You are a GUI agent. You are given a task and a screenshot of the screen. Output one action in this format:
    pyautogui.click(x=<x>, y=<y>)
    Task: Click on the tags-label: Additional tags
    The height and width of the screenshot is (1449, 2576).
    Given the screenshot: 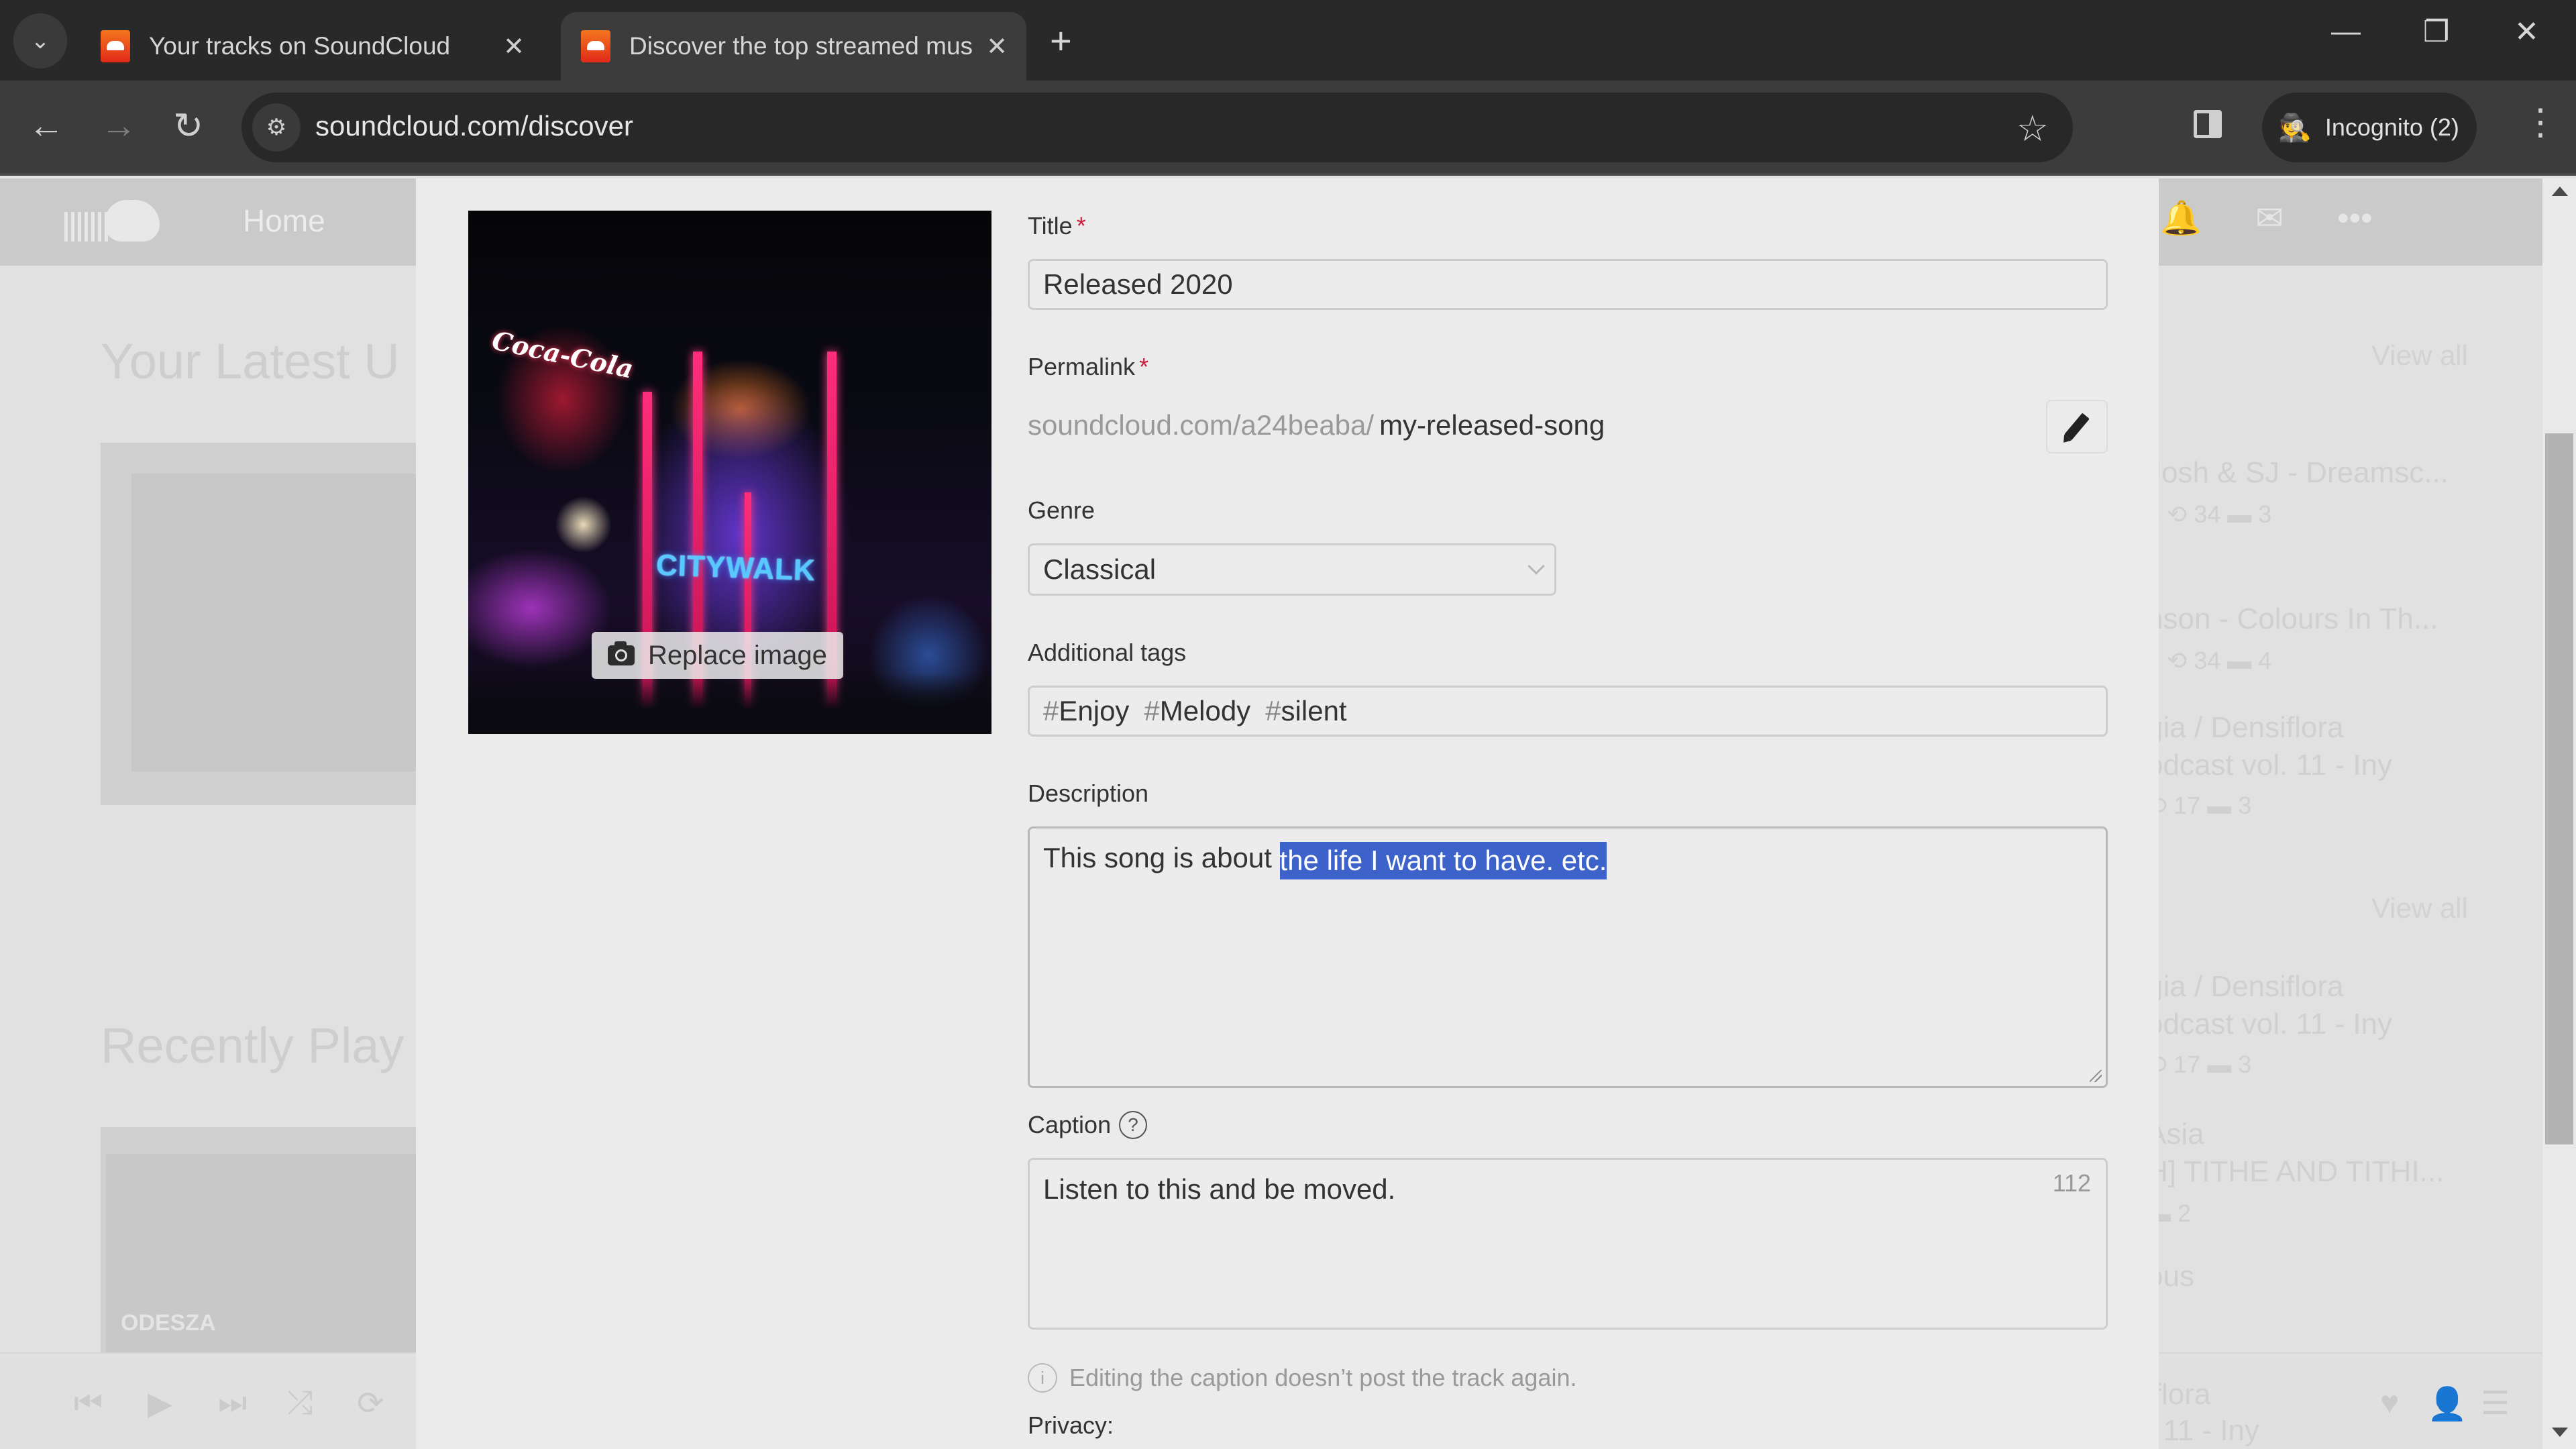 What is the action you would take?
    pyautogui.click(x=1107, y=652)
    